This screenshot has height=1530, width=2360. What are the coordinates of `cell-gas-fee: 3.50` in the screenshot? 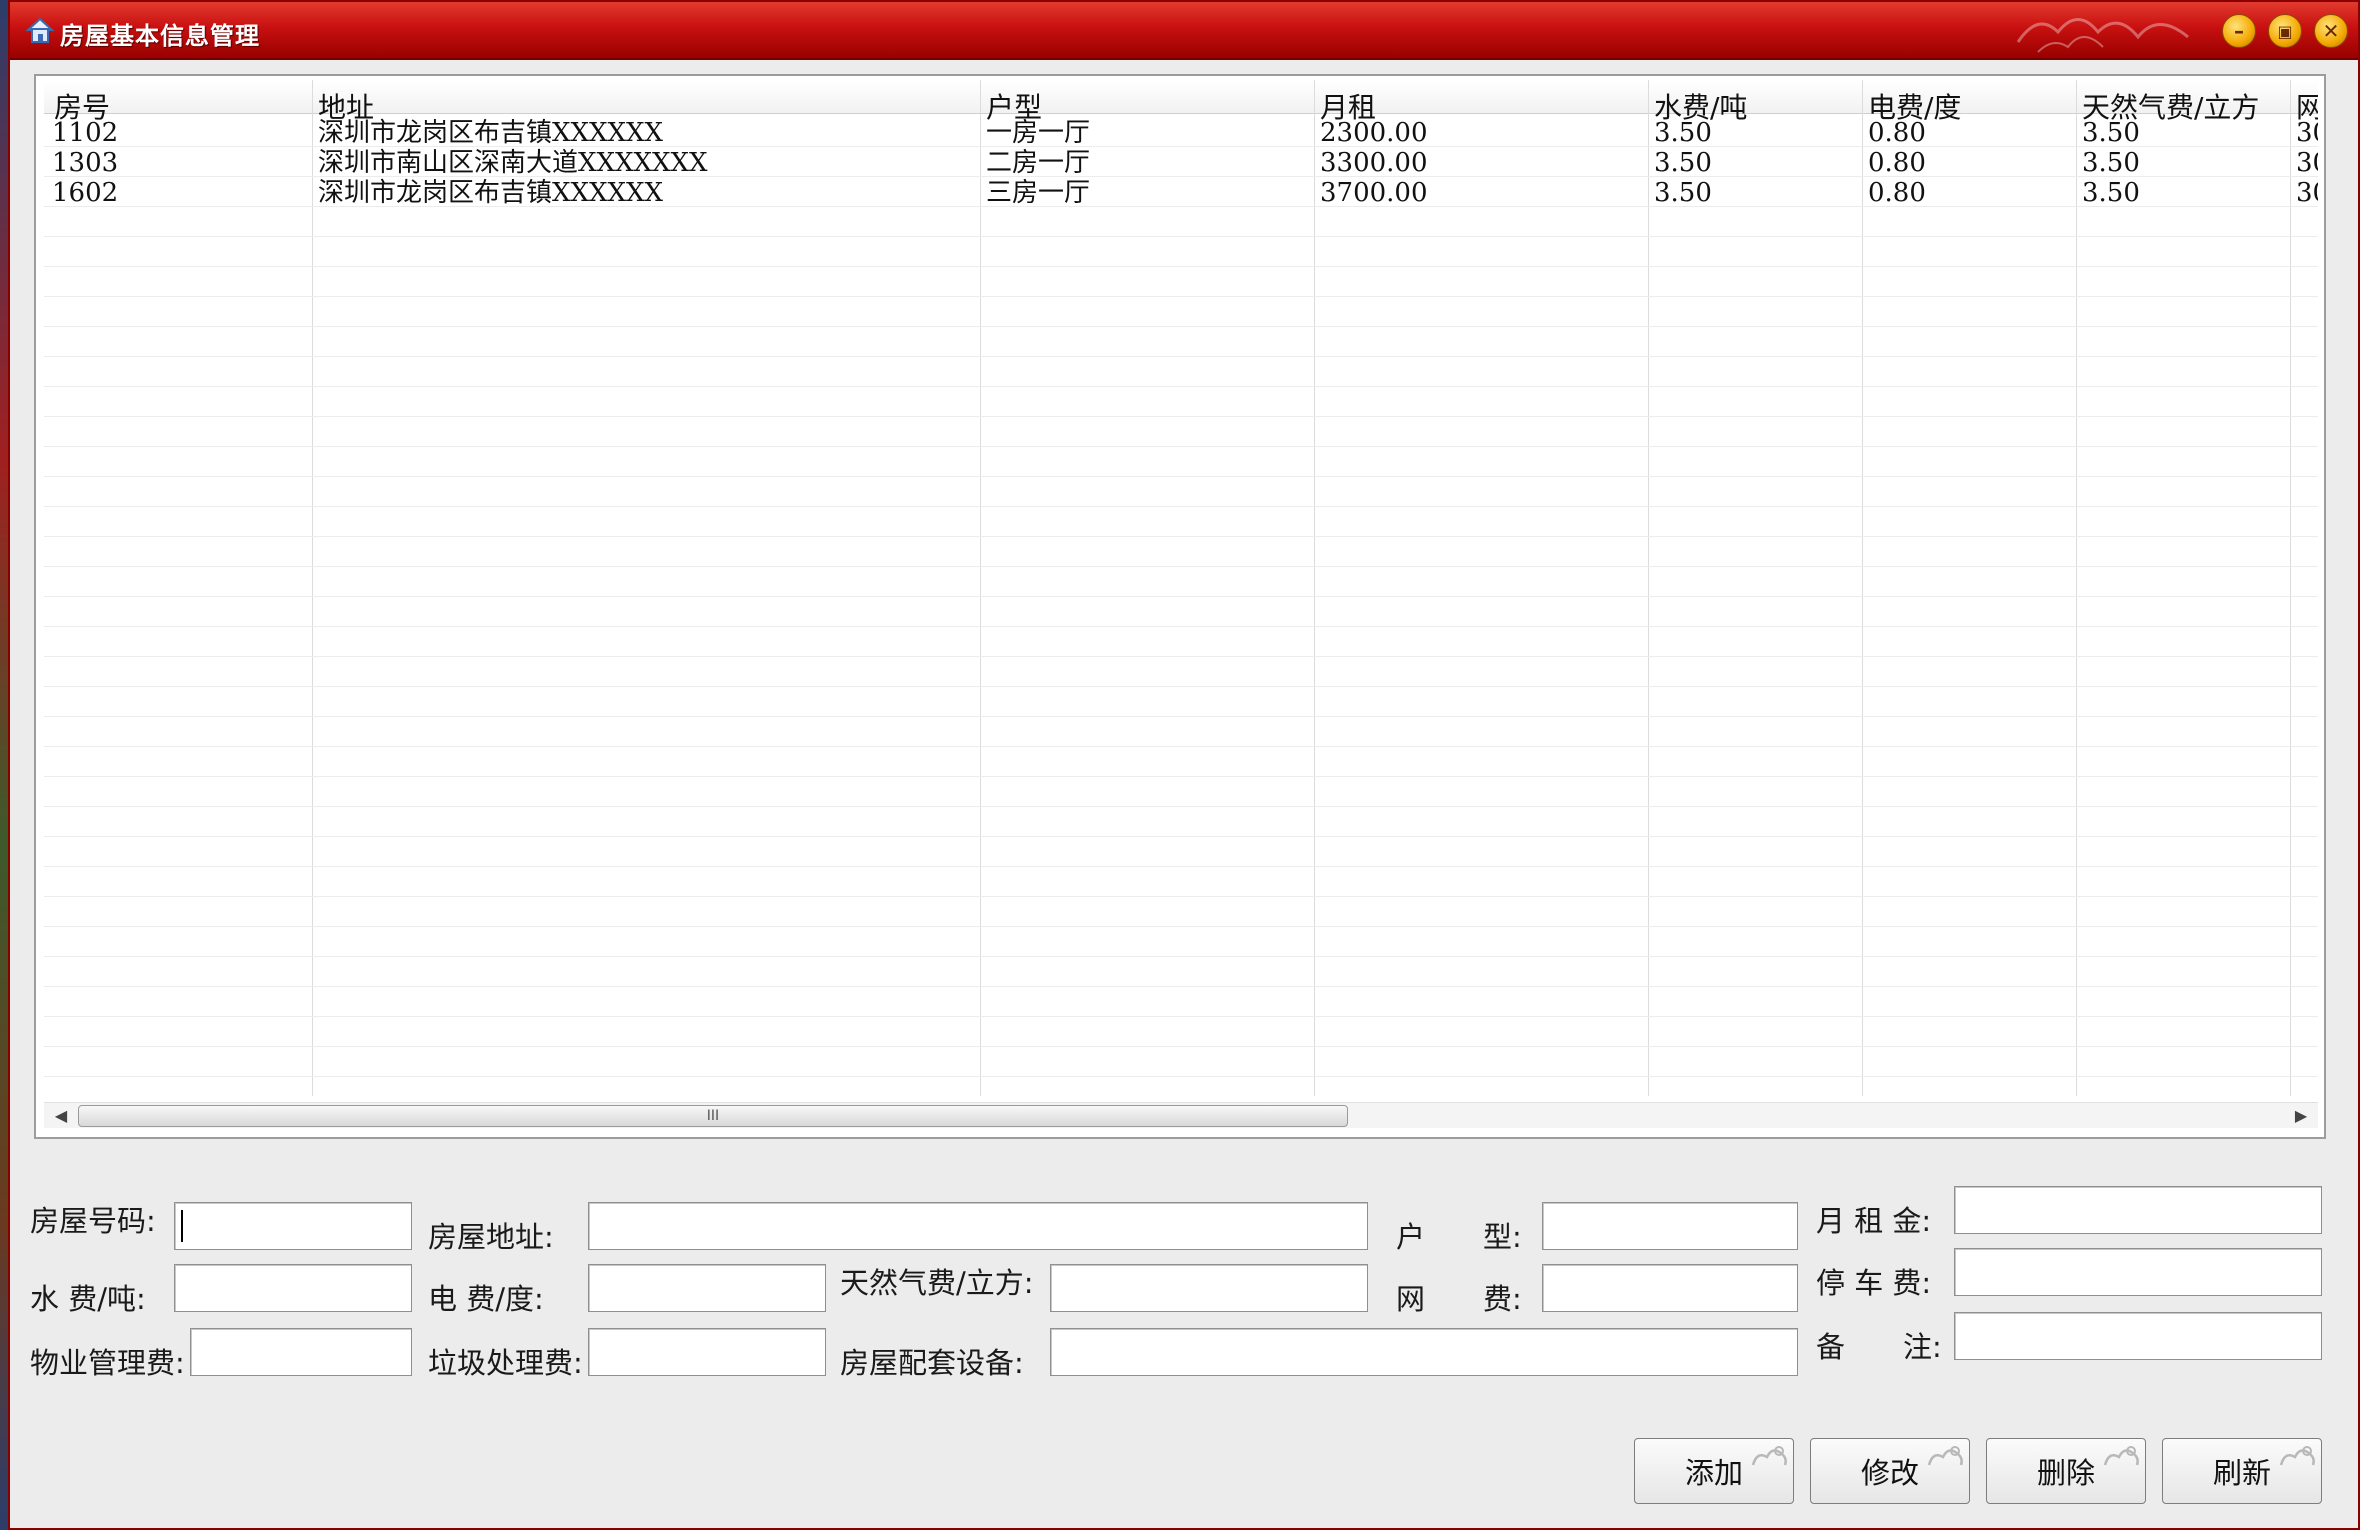 It's located at (2111, 133).